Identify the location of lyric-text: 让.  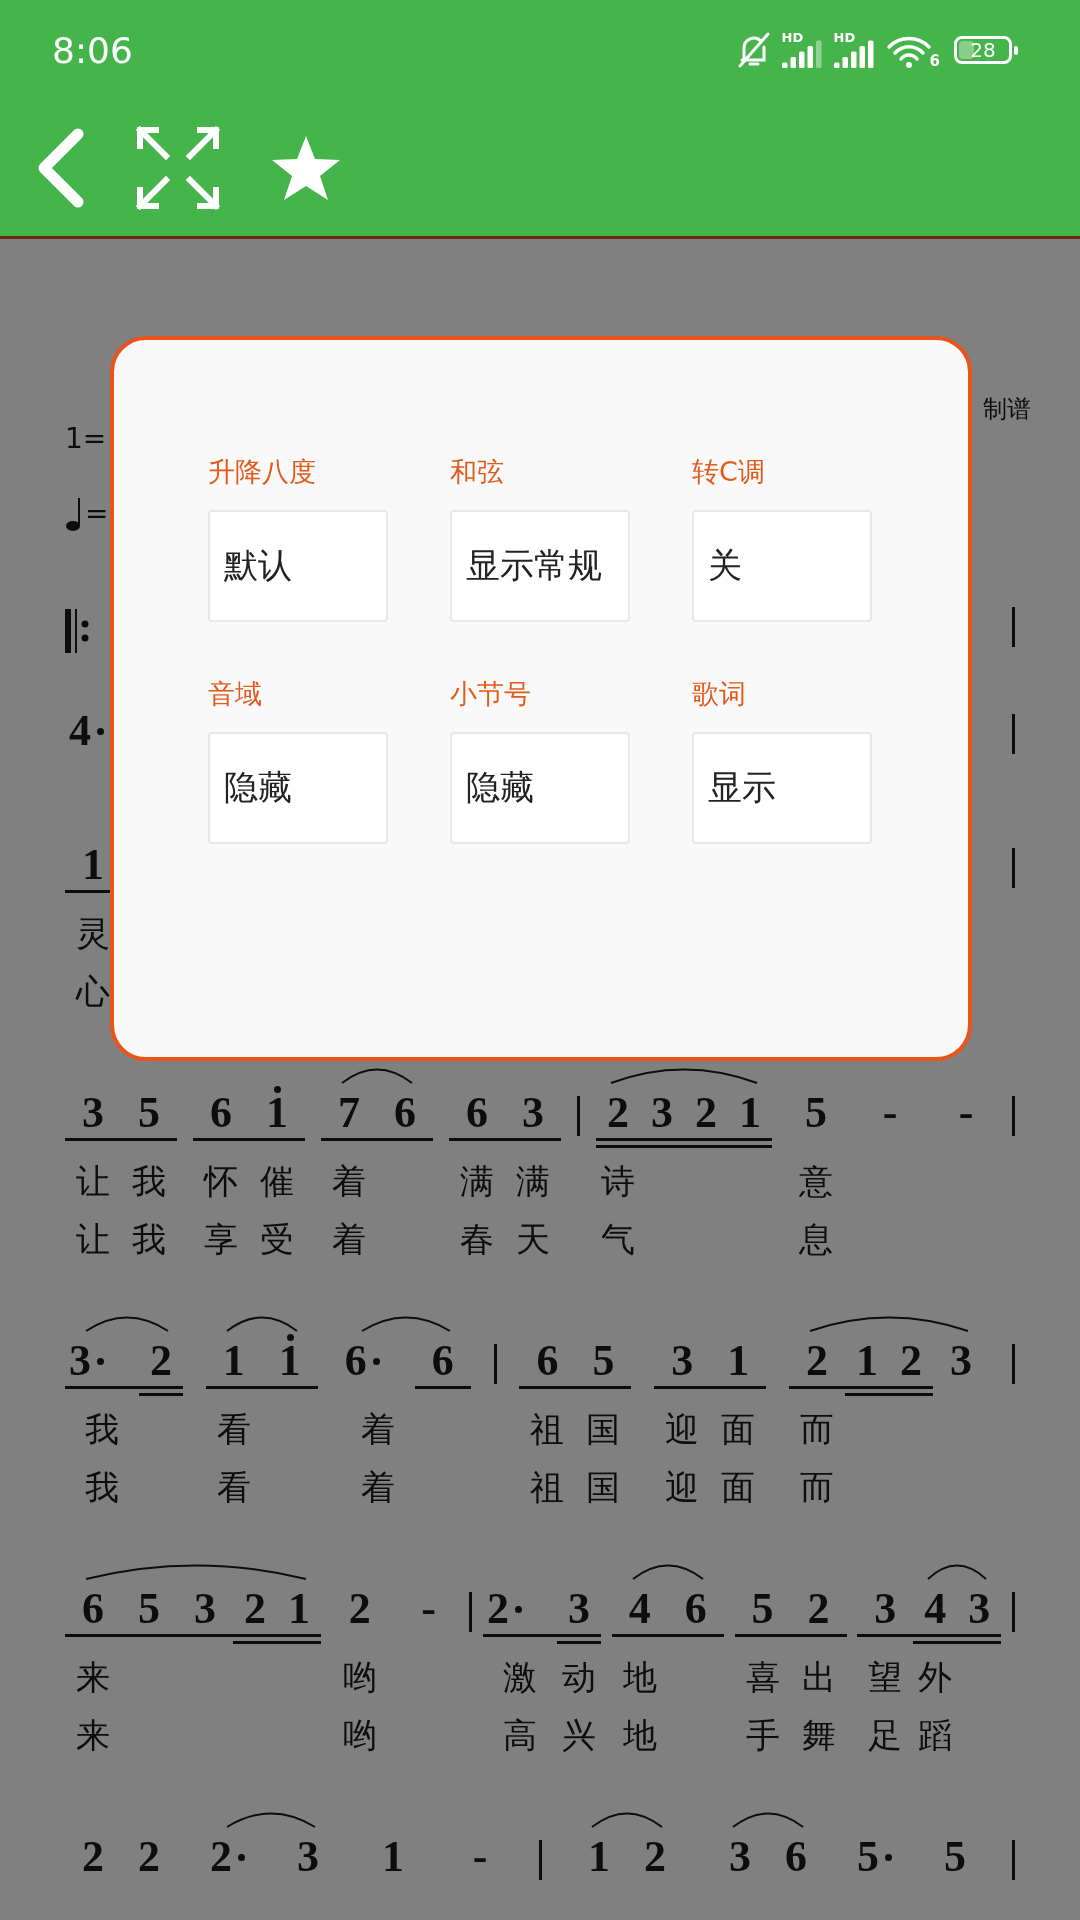
(93, 1239).